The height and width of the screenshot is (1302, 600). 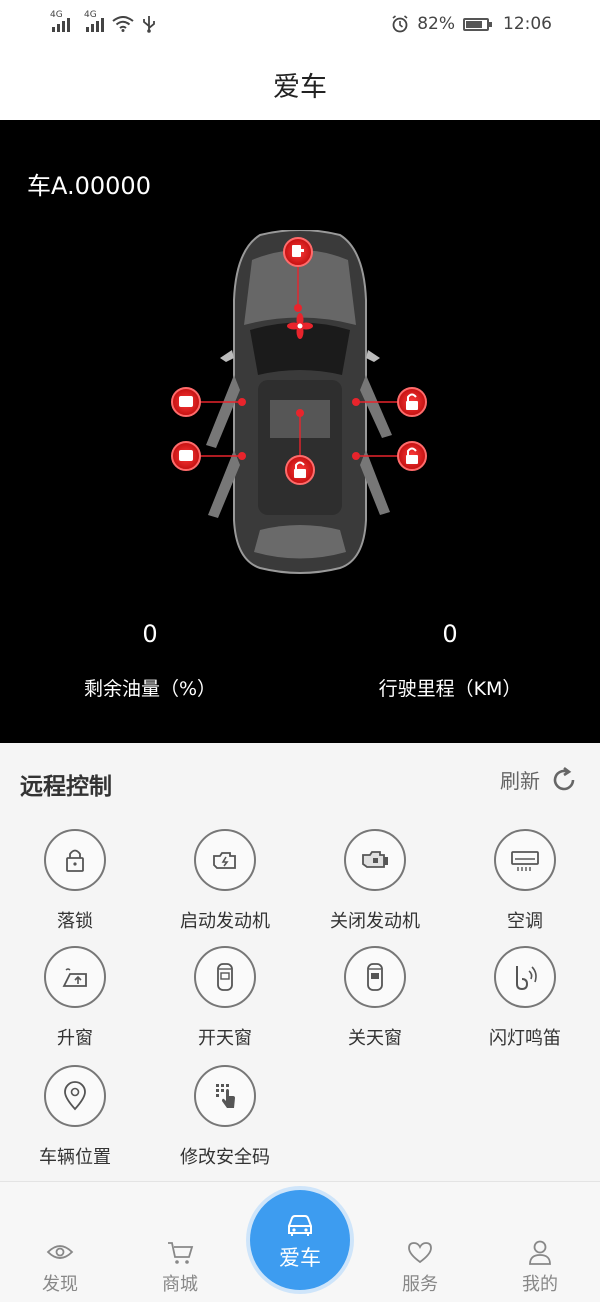 What do you see at coordinates (527, 24) in the screenshot?
I see `clock: 12:06` at bounding box center [527, 24].